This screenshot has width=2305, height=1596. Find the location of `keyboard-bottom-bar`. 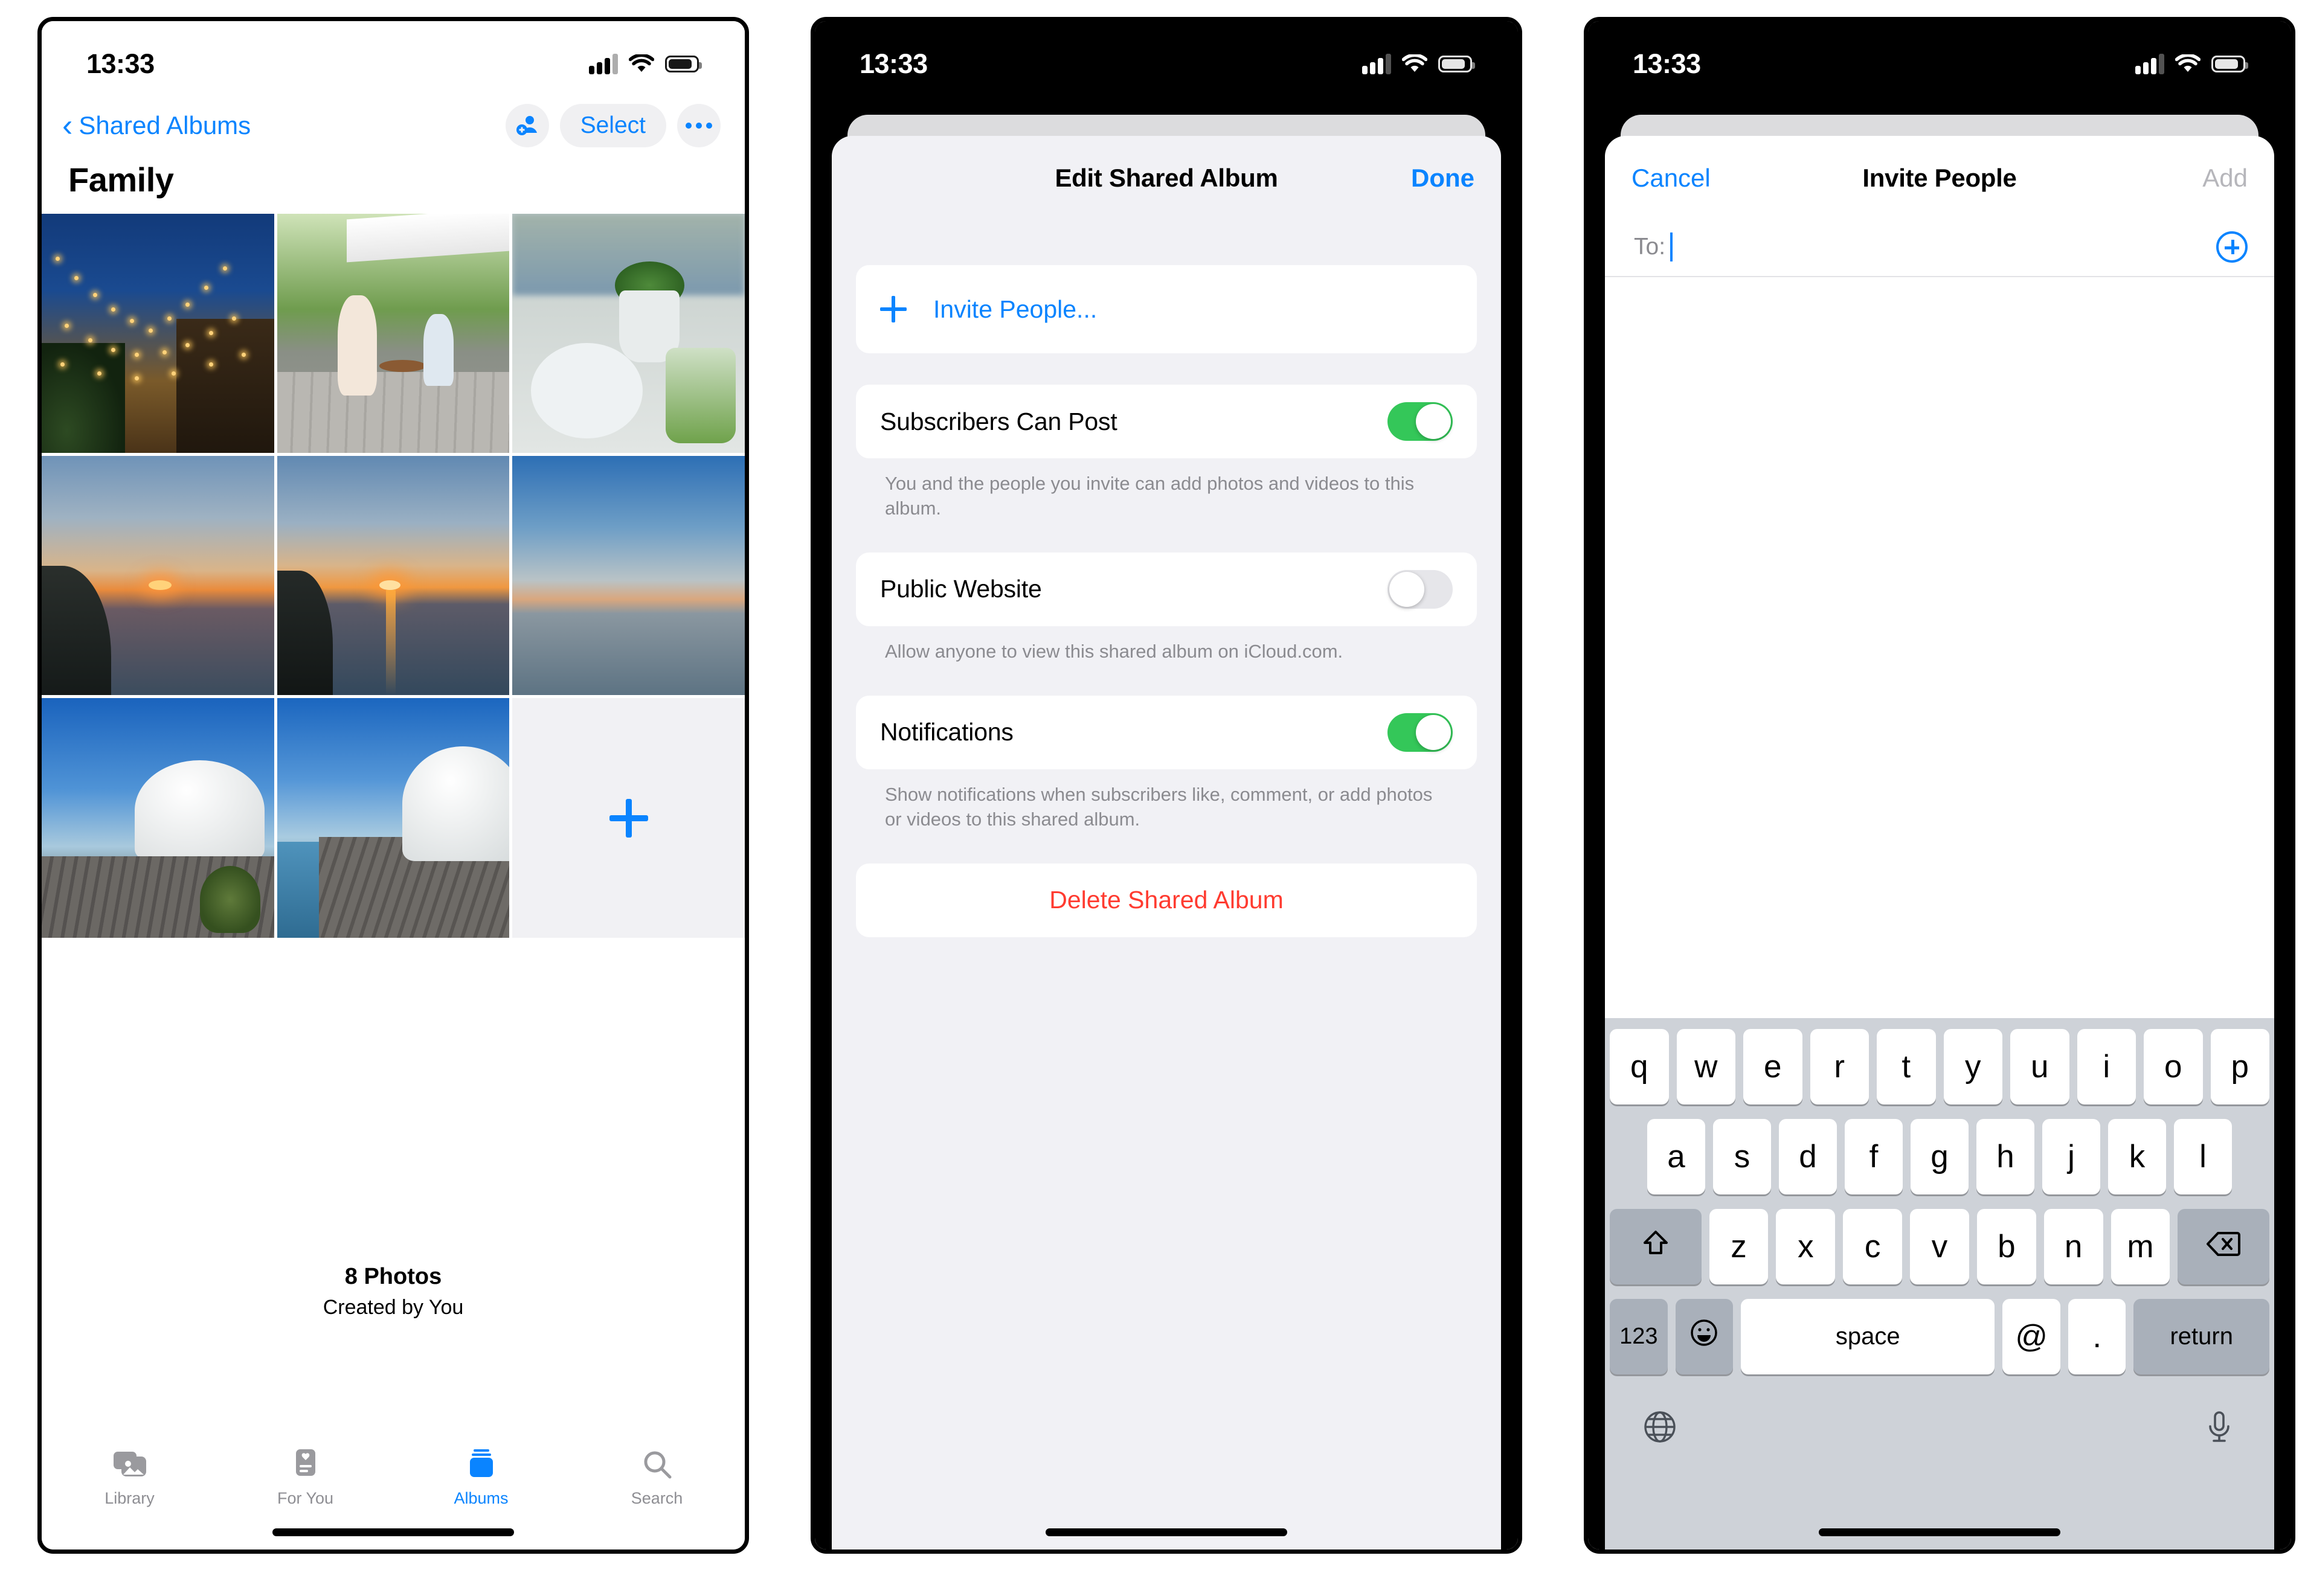

keyboard-bottom-bar is located at coordinates (1939, 1425).